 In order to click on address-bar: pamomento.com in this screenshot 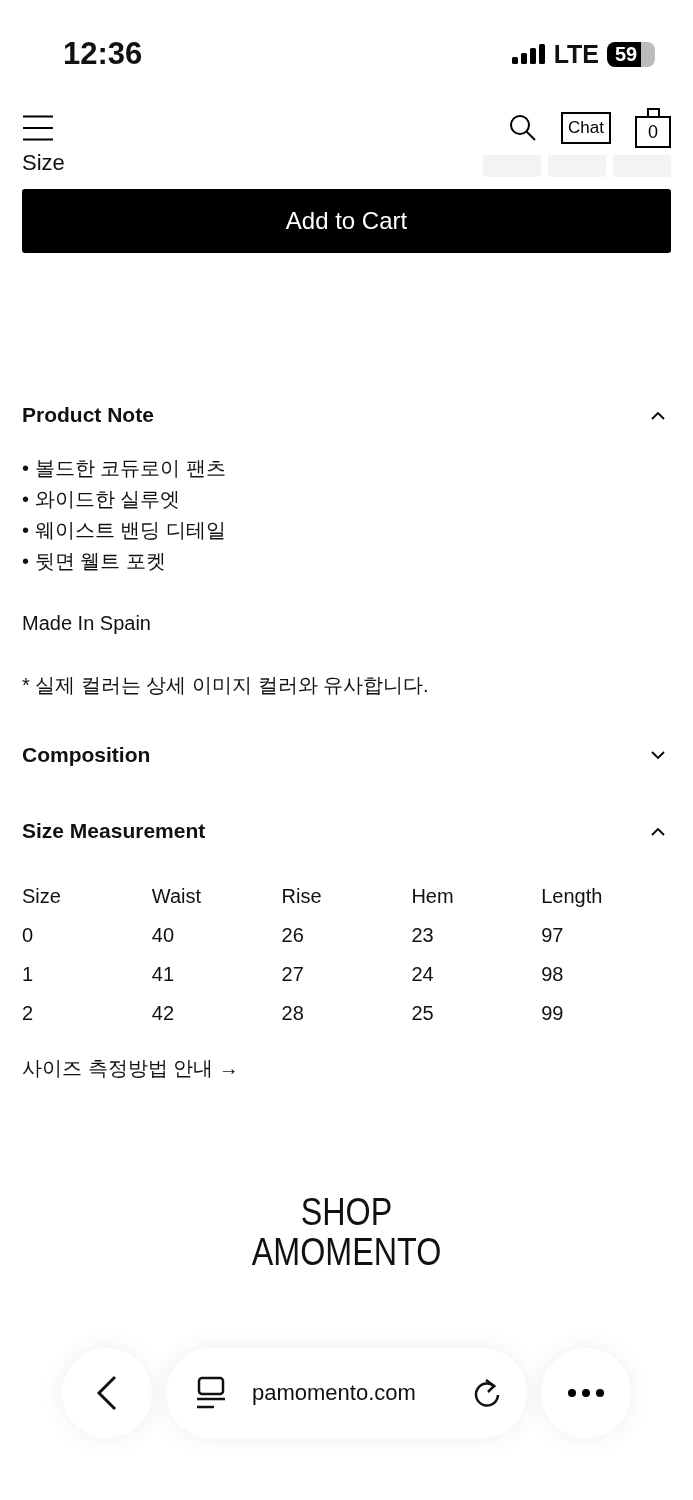, I will do `click(346, 1393)`.